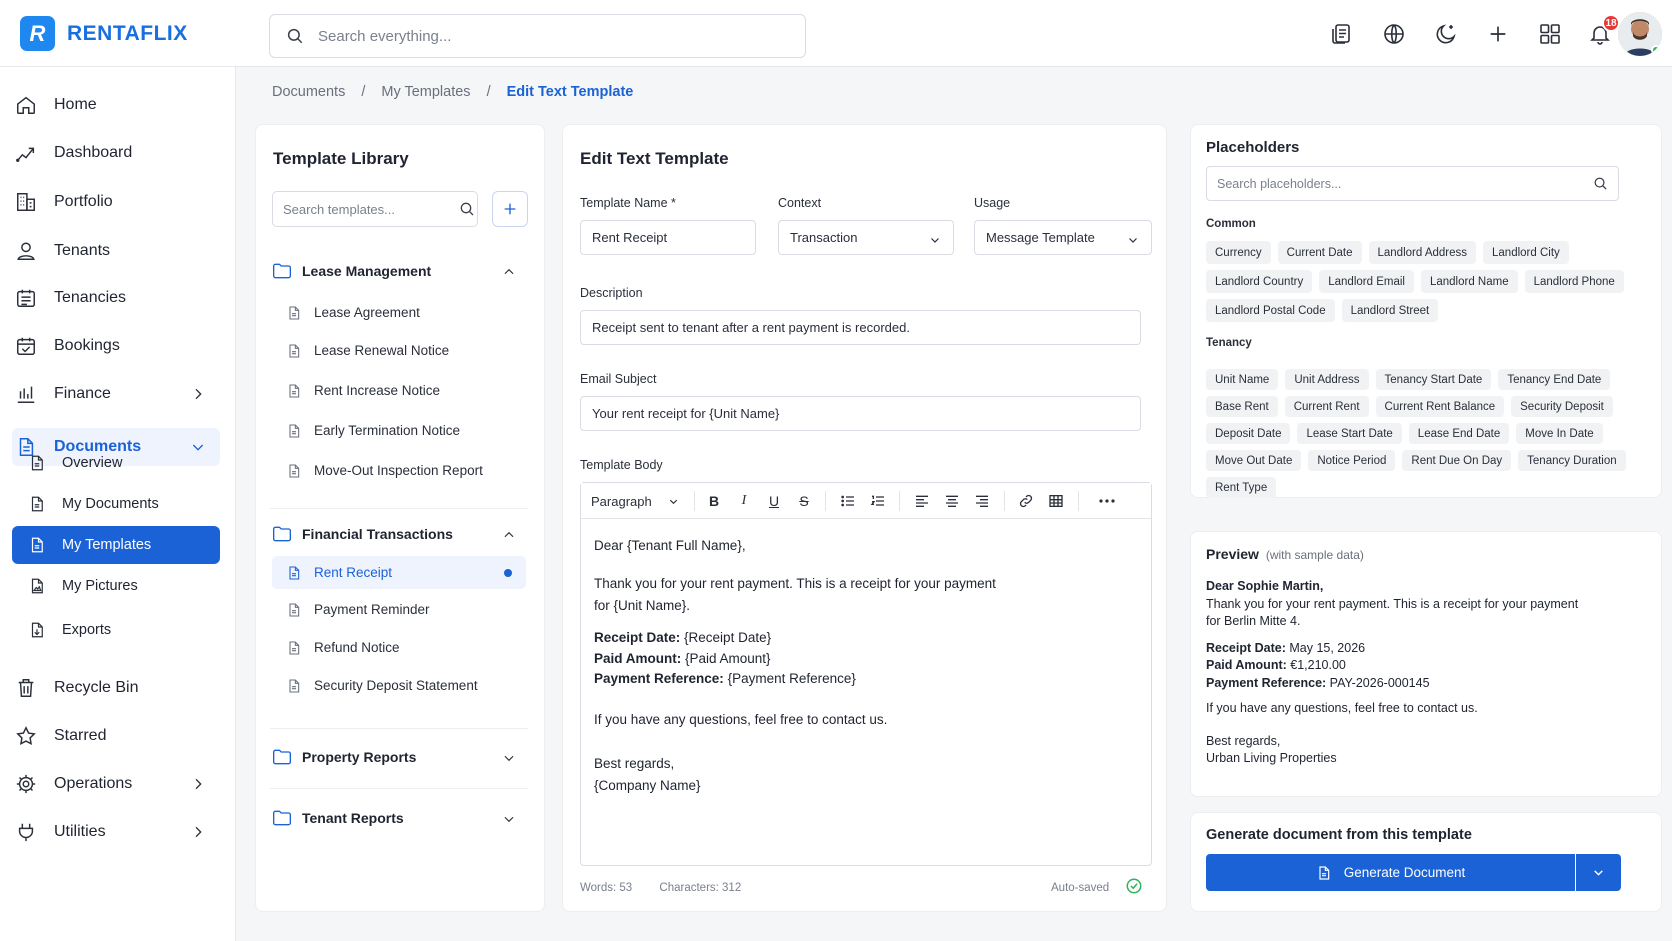 Image resolution: width=1672 pixels, height=941 pixels. What do you see at coordinates (922, 501) in the screenshot?
I see `align-left-button` at bounding box center [922, 501].